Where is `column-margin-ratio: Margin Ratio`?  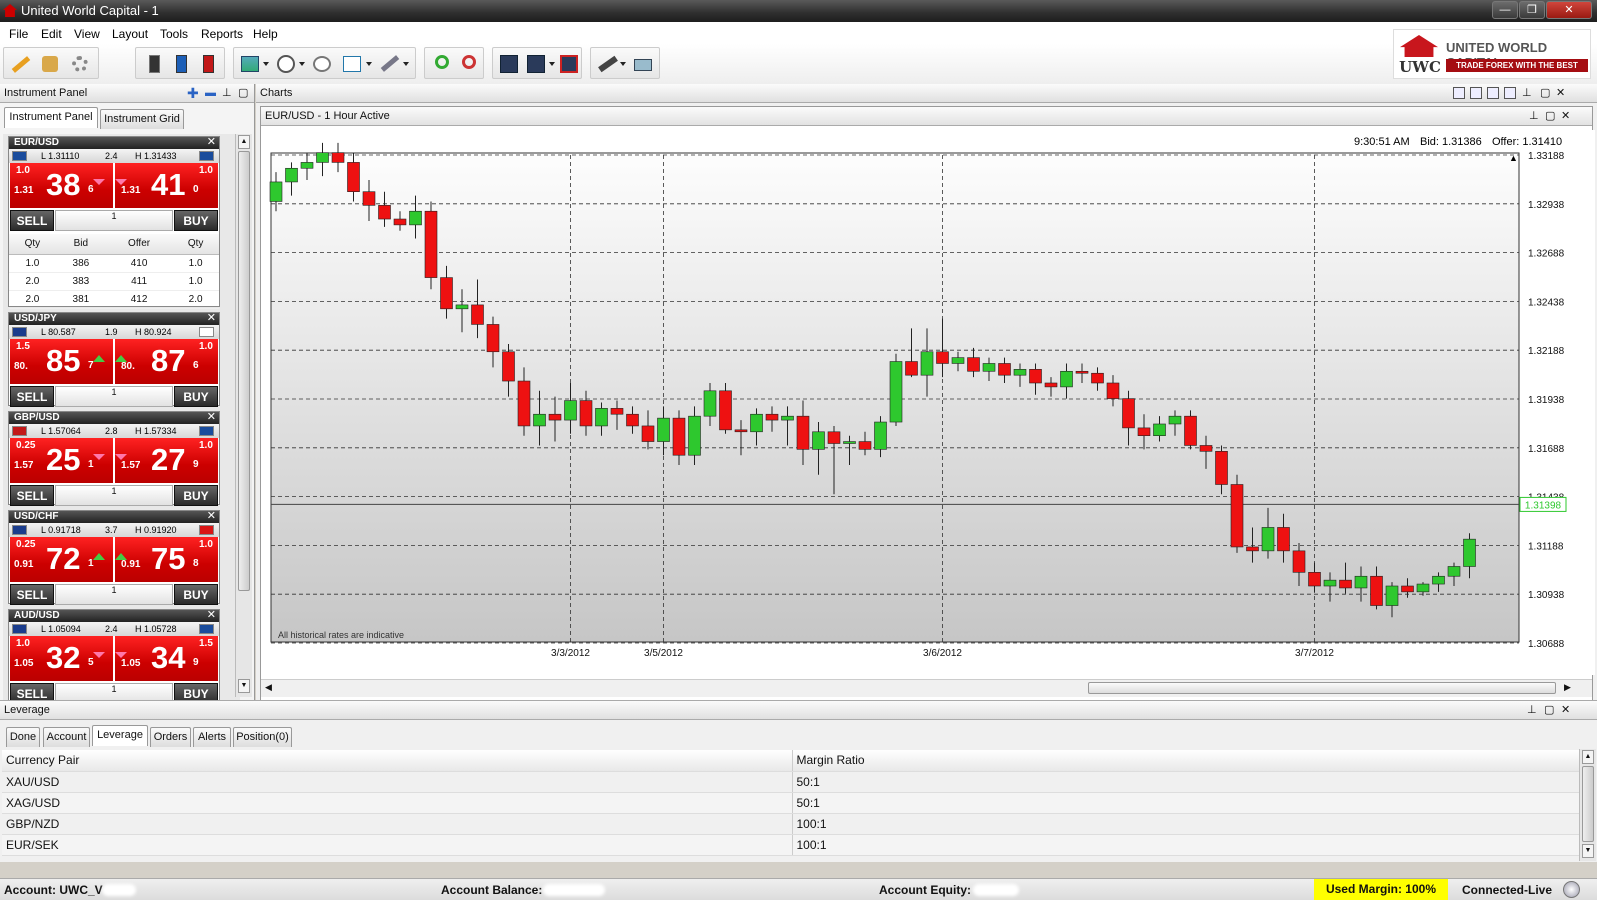 column-margin-ratio: Margin Ratio is located at coordinates (1186, 761).